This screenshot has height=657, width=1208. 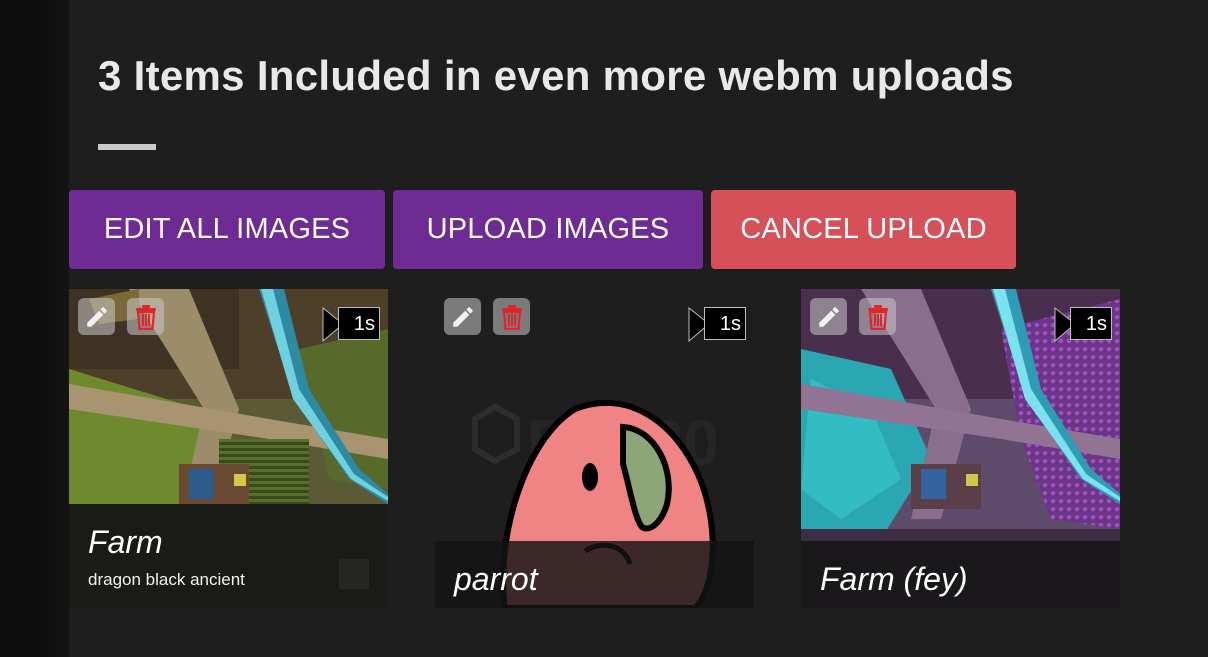 What do you see at coordinates (894, 579) in the screenshot?
I see `item-name: Farm (fey)` at bounding box center [894, 579].